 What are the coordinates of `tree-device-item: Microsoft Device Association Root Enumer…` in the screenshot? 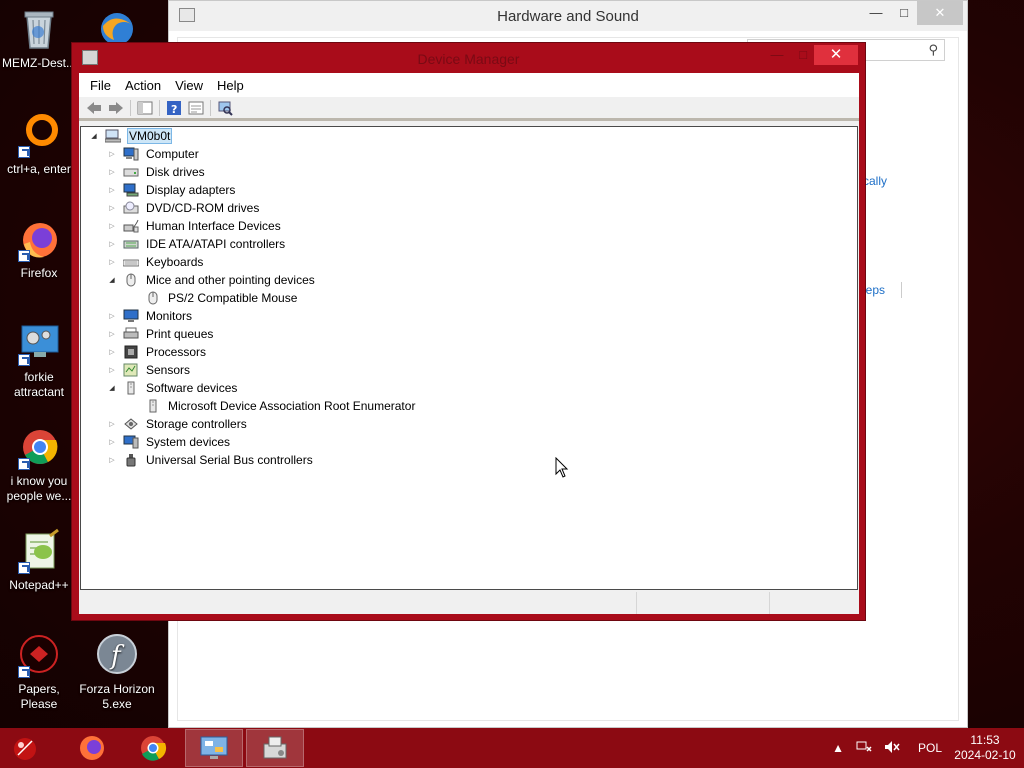 It's located at (280, 406).